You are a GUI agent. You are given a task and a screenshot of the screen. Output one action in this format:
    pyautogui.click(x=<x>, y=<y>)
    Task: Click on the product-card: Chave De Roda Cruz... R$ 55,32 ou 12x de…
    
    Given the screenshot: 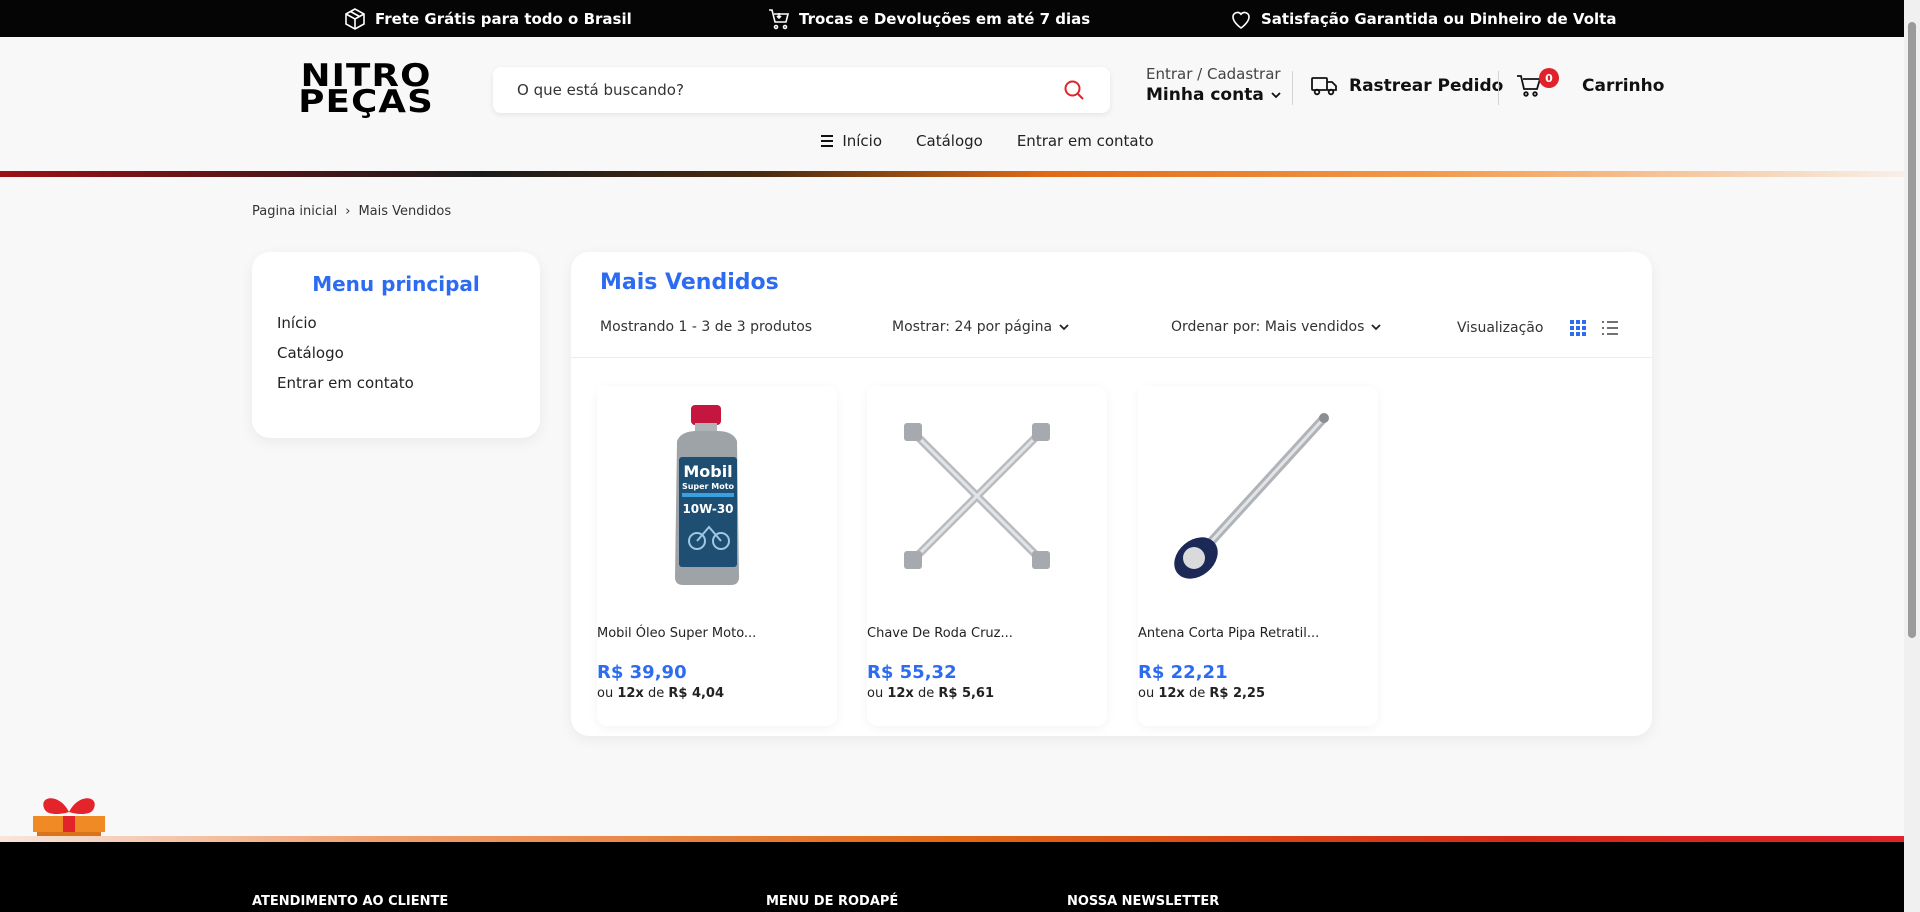 What is the action you would take?
    pyautogui.click(x=987, y=556)
    